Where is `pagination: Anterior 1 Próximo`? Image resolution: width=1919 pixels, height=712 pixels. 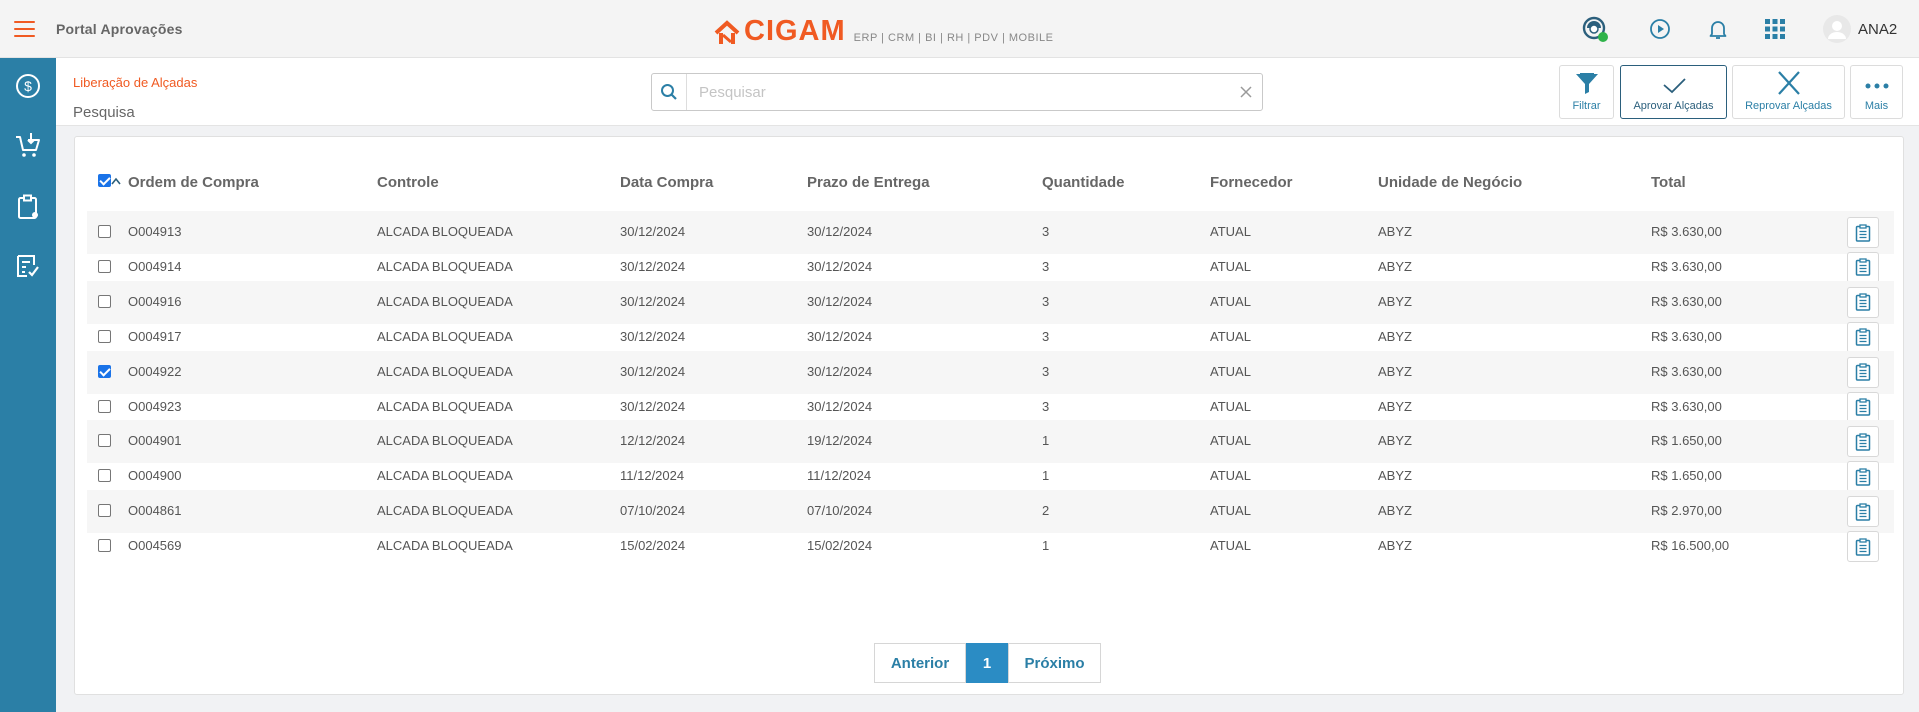
pagination: Anterior 1 Próximo is located at coordinates (987, 663).